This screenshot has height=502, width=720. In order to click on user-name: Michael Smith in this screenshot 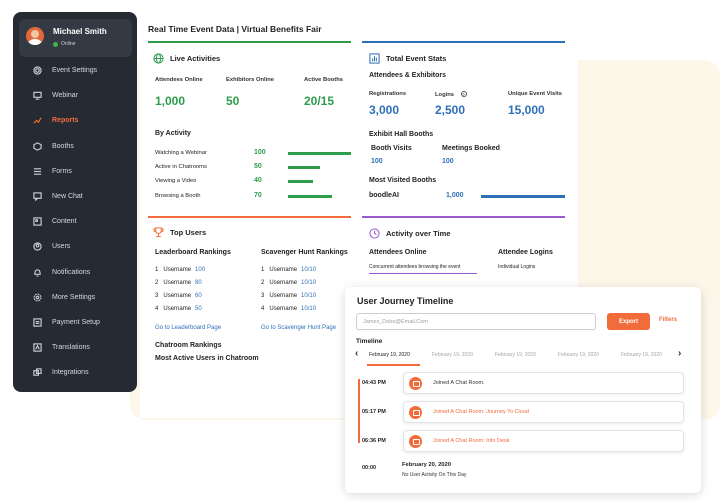, I will do `click(80, 31)`.